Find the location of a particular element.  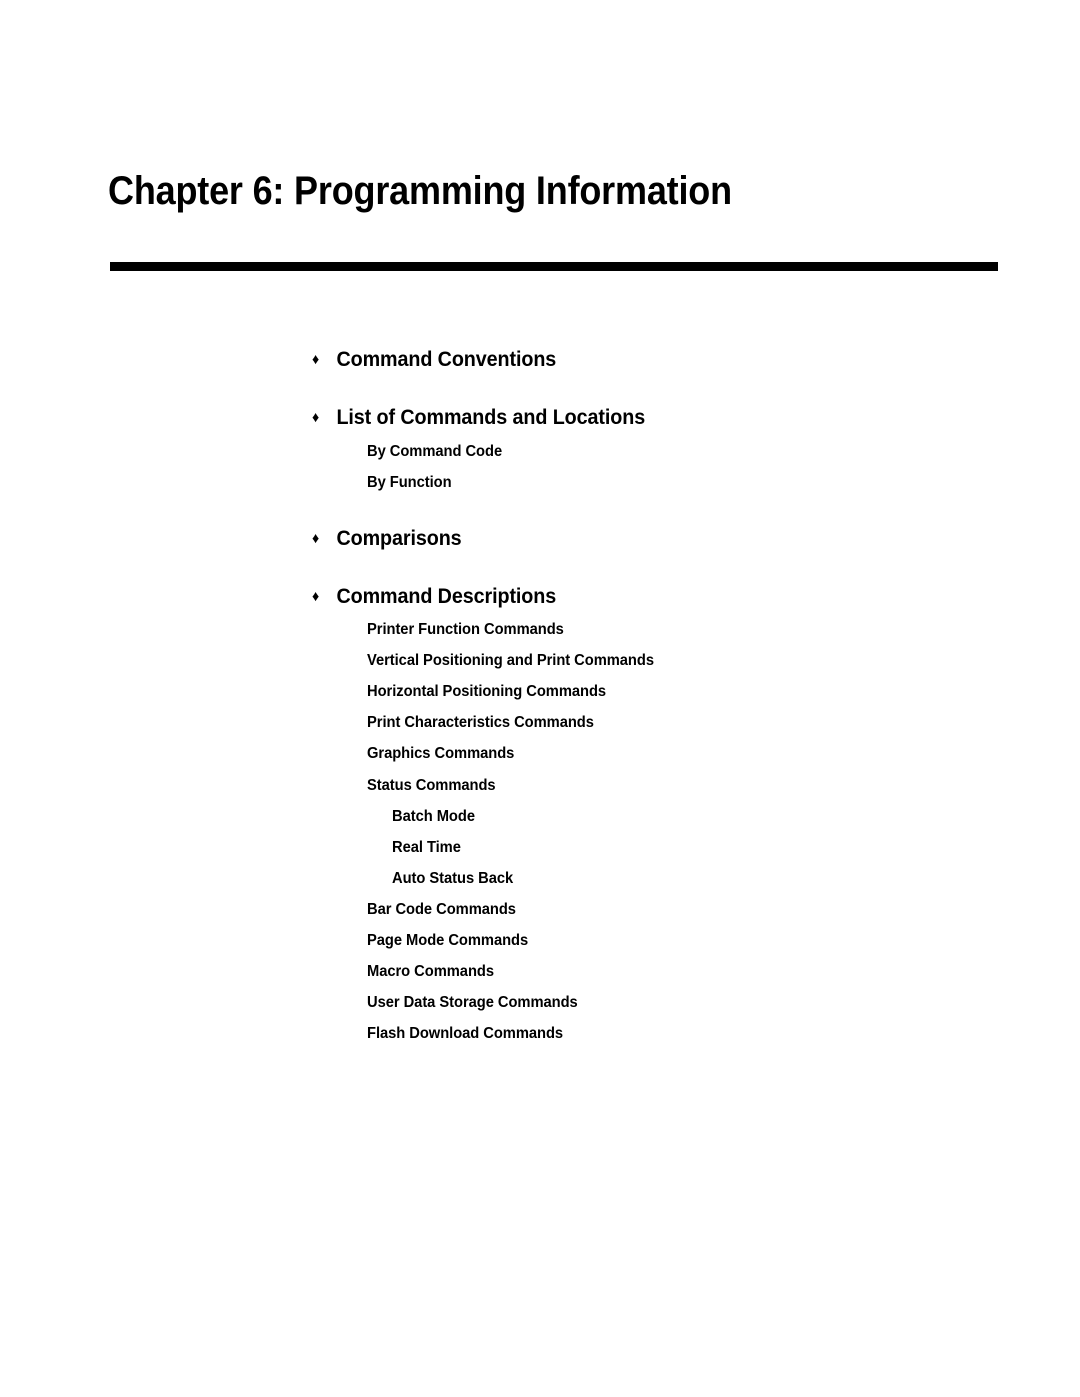

outline-item-label: User Data Storage Commands is located at coordinates (472, 1002).